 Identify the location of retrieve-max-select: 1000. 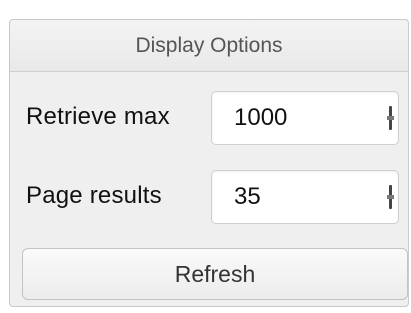
(305, 118).